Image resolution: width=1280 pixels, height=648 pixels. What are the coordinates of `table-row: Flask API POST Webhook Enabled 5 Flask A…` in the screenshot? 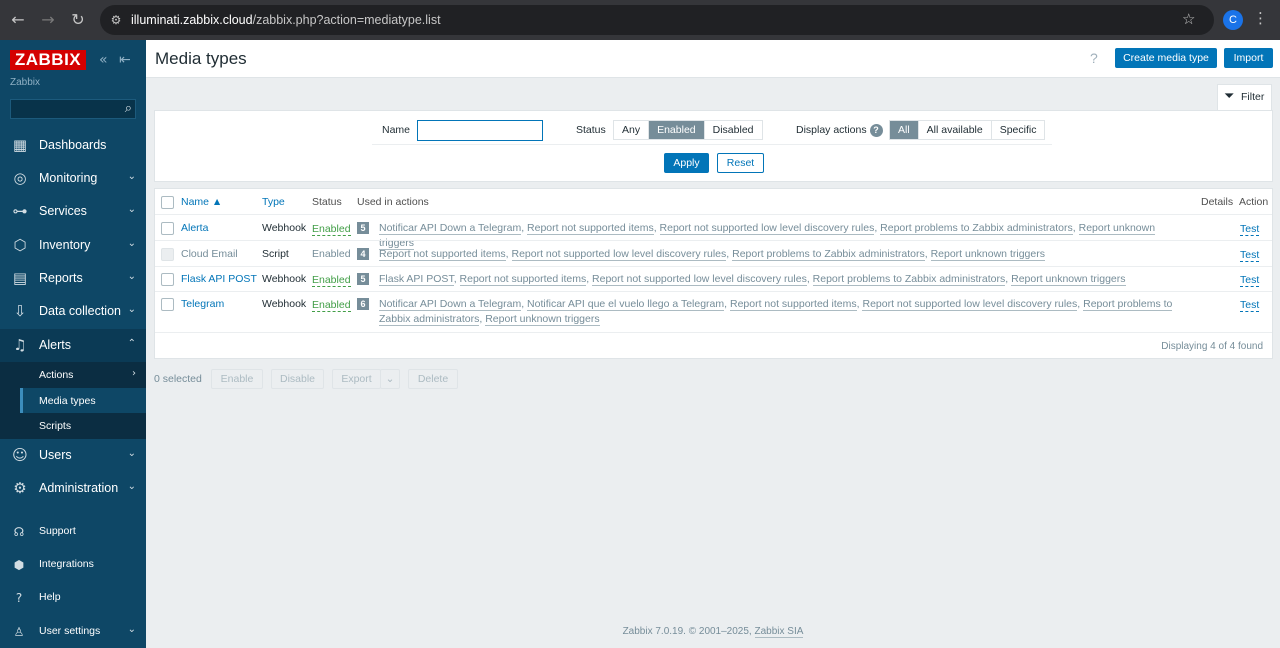 It's located at (713, 278).